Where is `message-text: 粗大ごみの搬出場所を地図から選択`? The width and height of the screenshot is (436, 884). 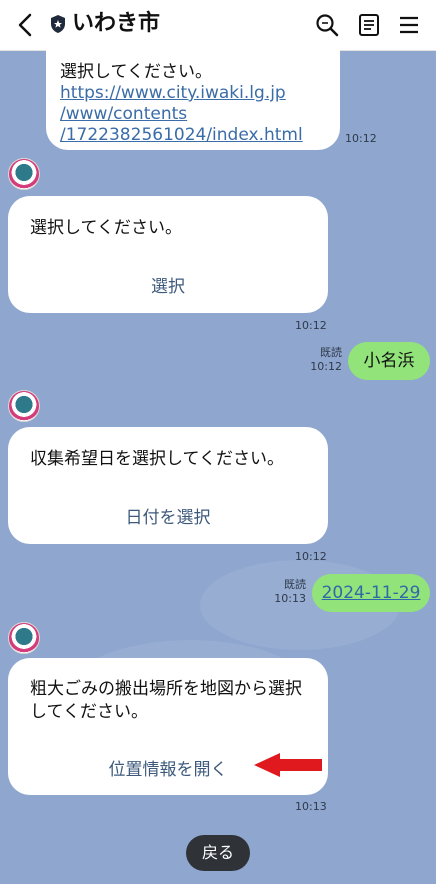 message-text: 粗大ごみの搬出場所を地図から選択 is located at coordinates (166, 689).